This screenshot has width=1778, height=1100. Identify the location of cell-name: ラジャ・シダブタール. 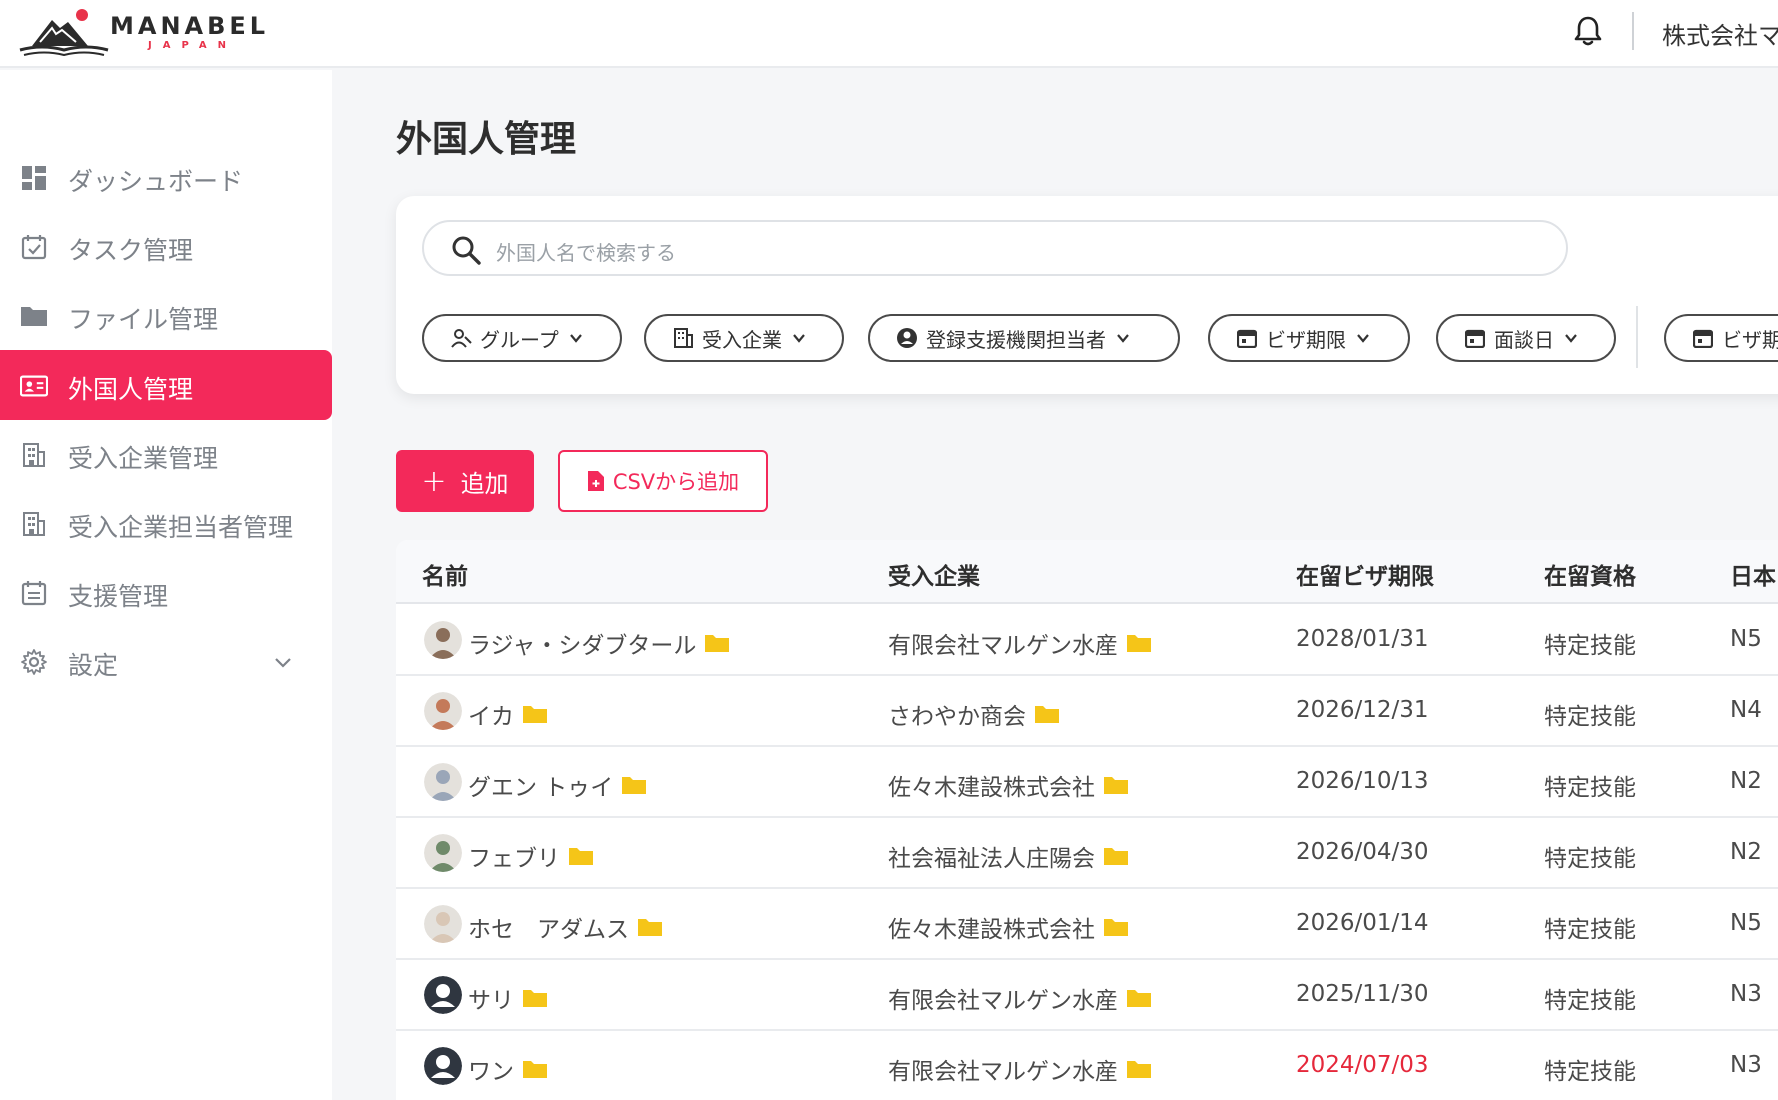
(599, 643).